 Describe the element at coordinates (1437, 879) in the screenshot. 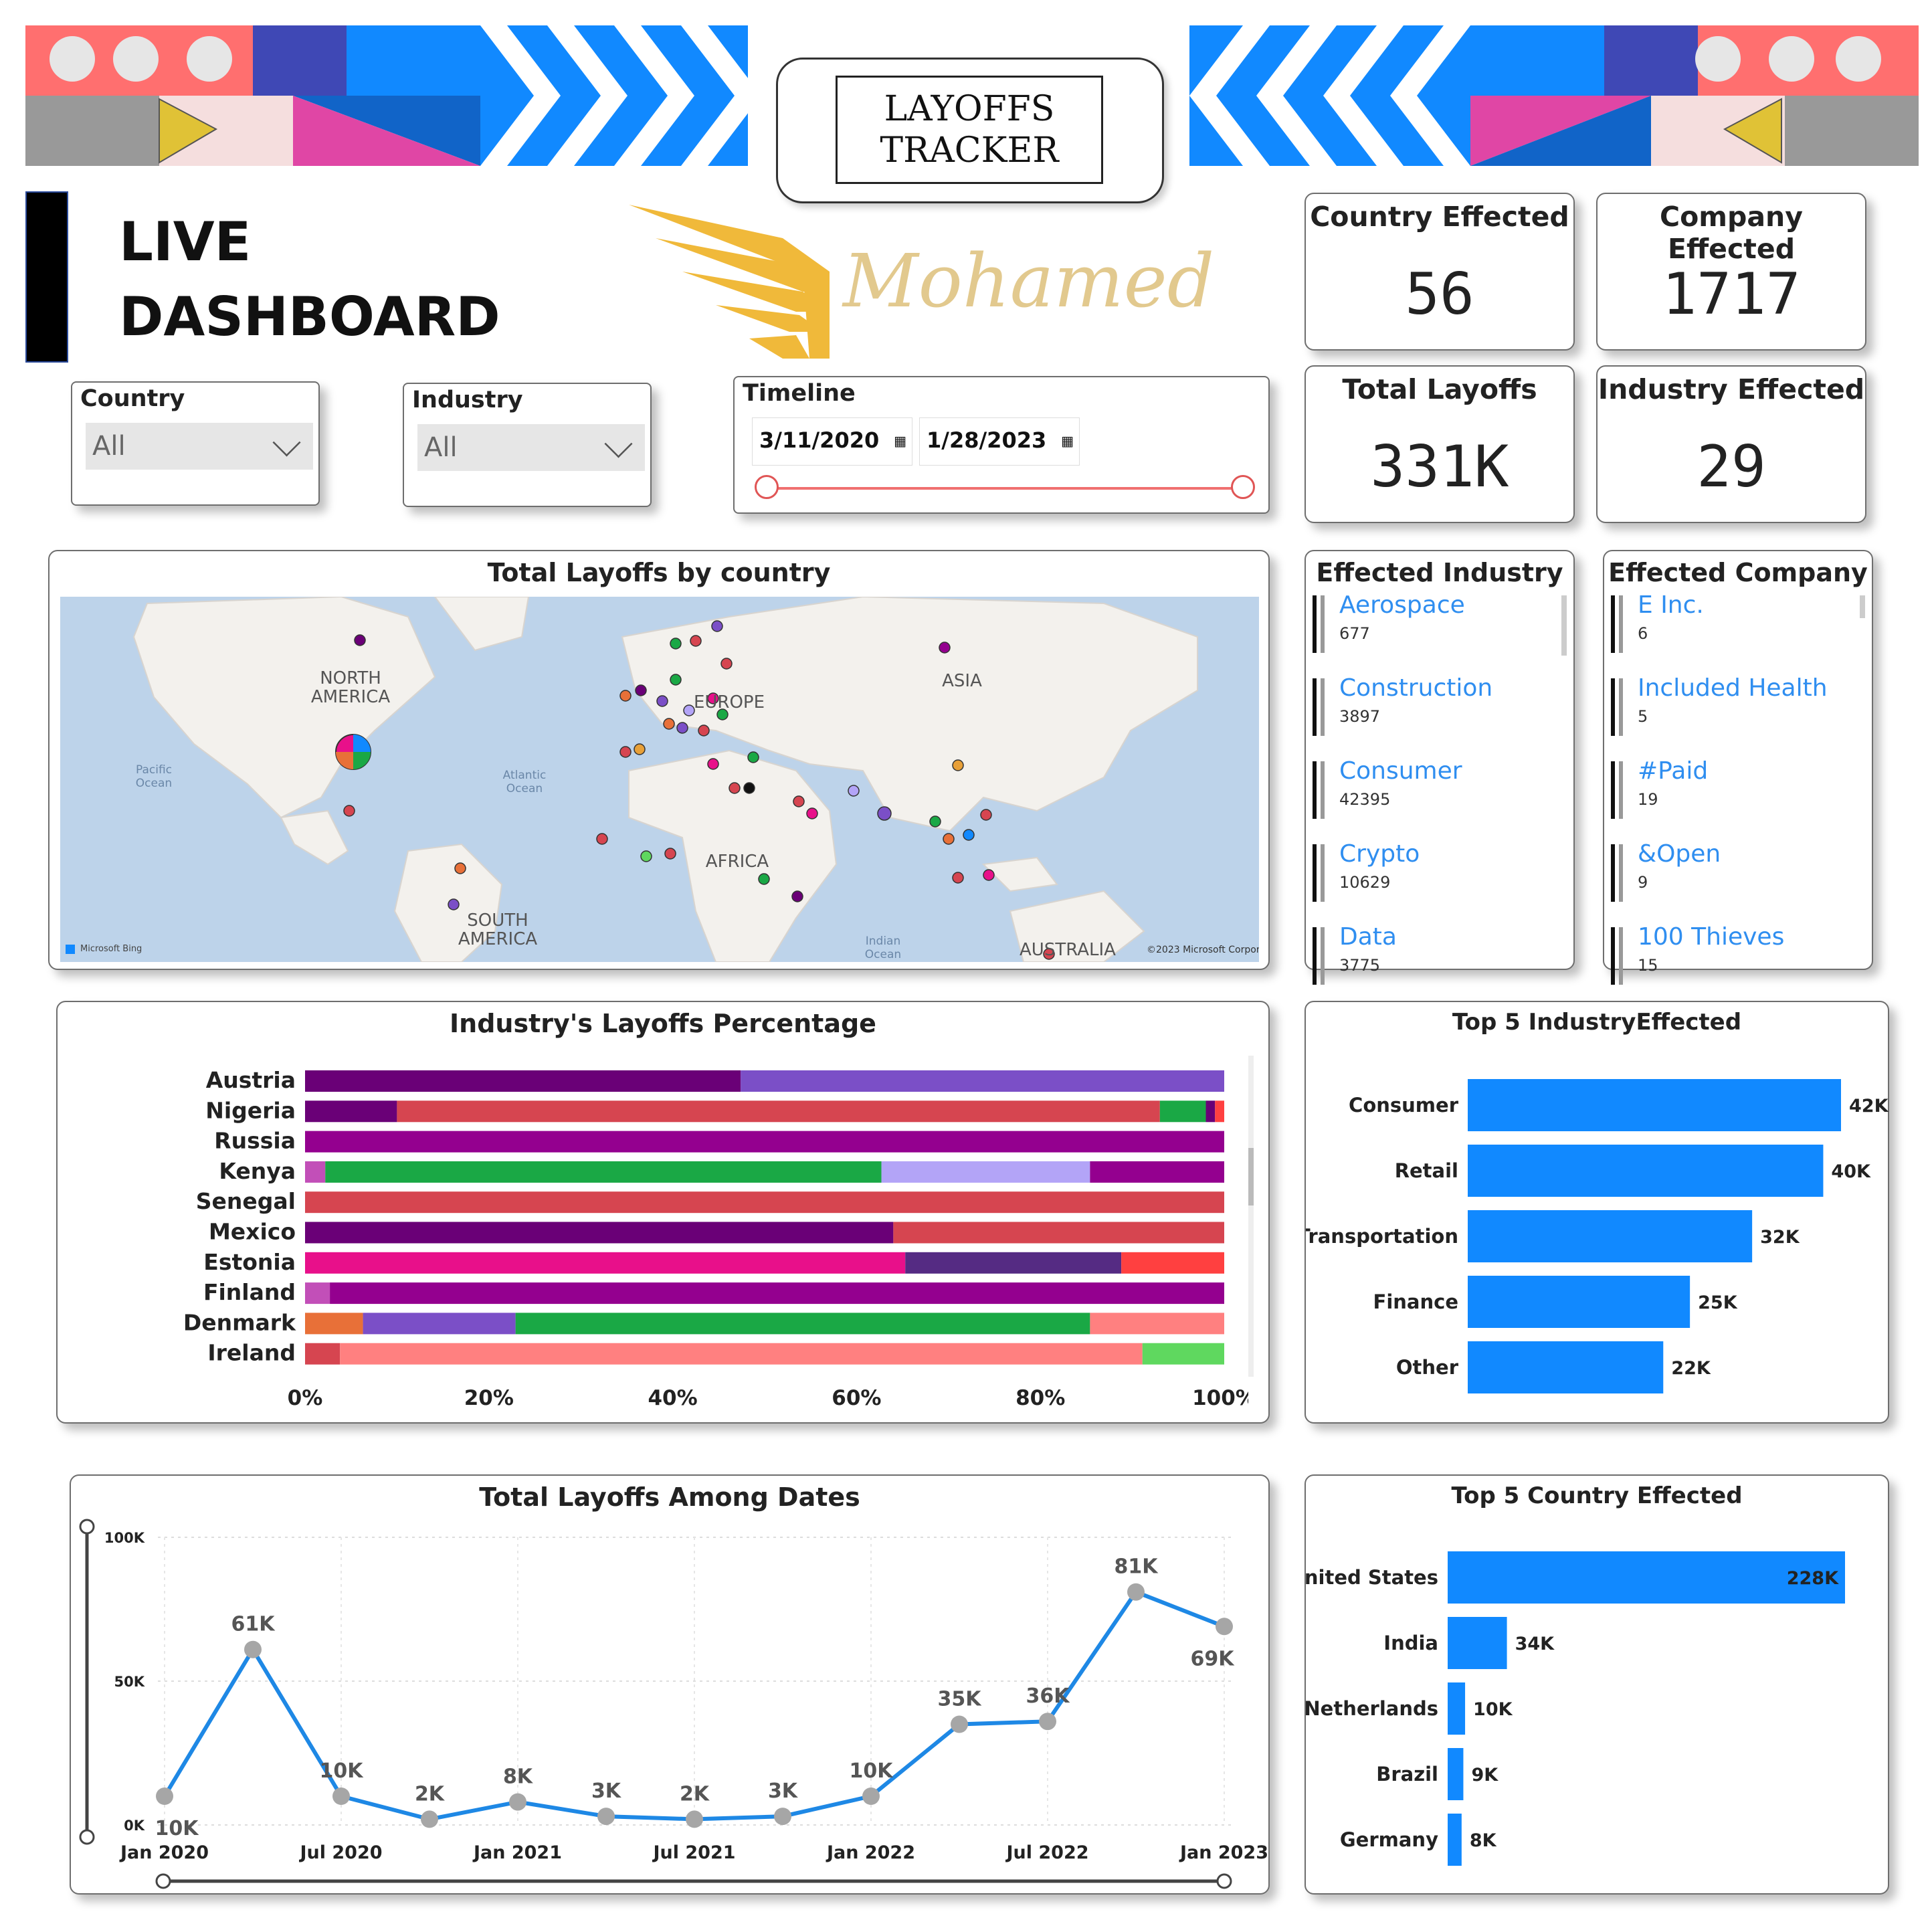

I see `industry-item: Crypto 10629` at that location.